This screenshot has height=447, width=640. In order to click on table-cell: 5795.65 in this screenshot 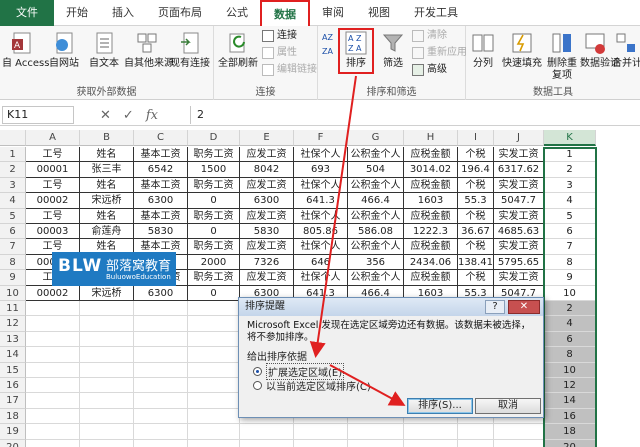, I will do `click(519, 262)`.